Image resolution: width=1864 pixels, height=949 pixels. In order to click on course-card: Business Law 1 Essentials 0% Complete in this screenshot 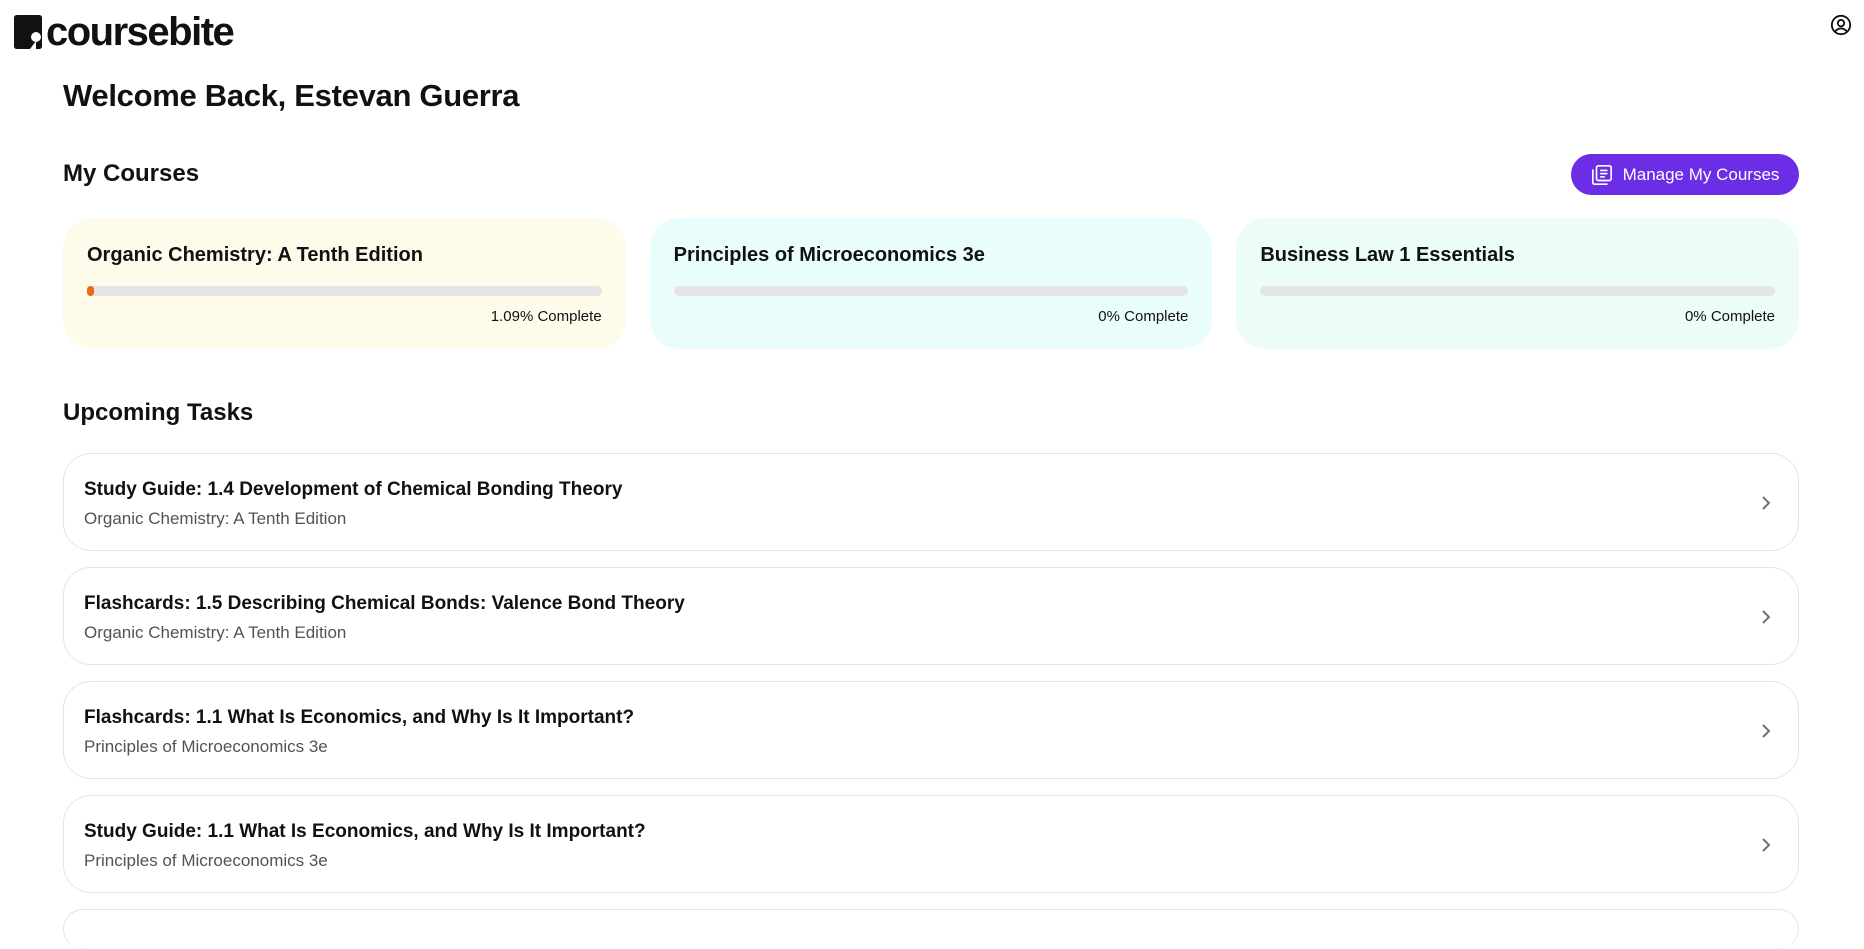, I will do `click(1518, 283)`.